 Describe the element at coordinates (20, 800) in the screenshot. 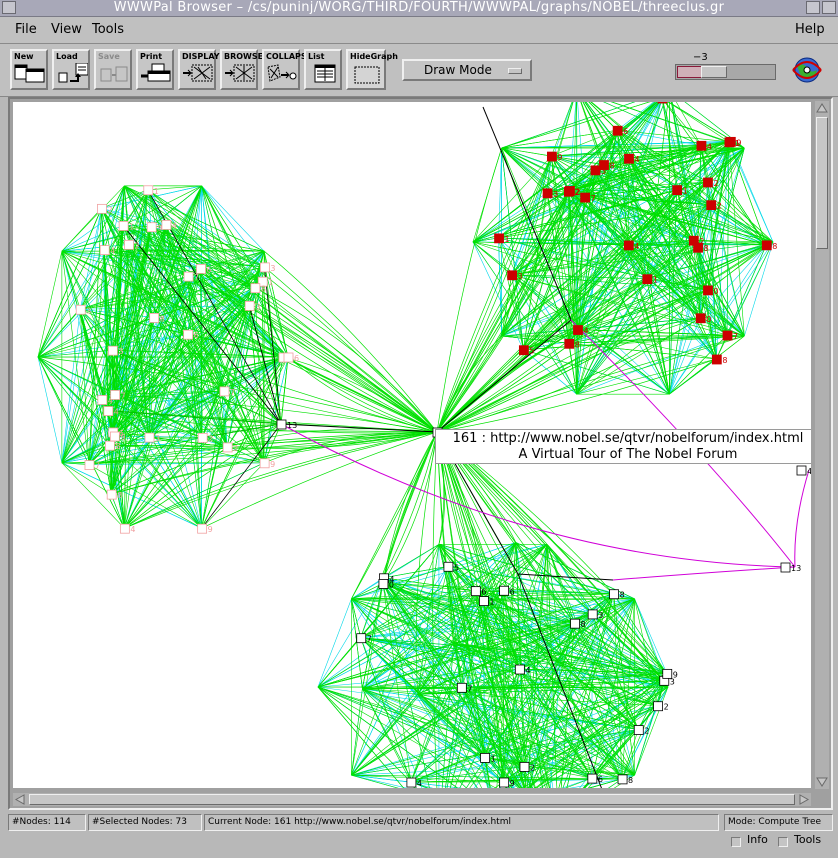

I see `scroll-left-icon` at that location.